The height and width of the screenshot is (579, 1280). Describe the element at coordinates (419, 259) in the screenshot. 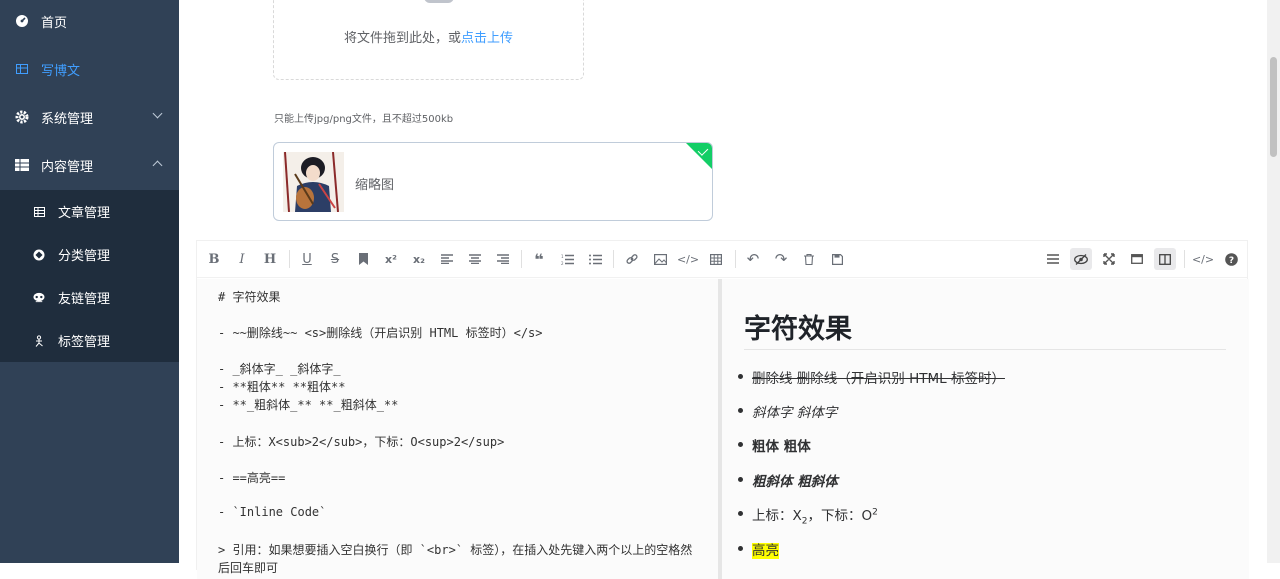

I see `subscript-button: x₂` at that location.